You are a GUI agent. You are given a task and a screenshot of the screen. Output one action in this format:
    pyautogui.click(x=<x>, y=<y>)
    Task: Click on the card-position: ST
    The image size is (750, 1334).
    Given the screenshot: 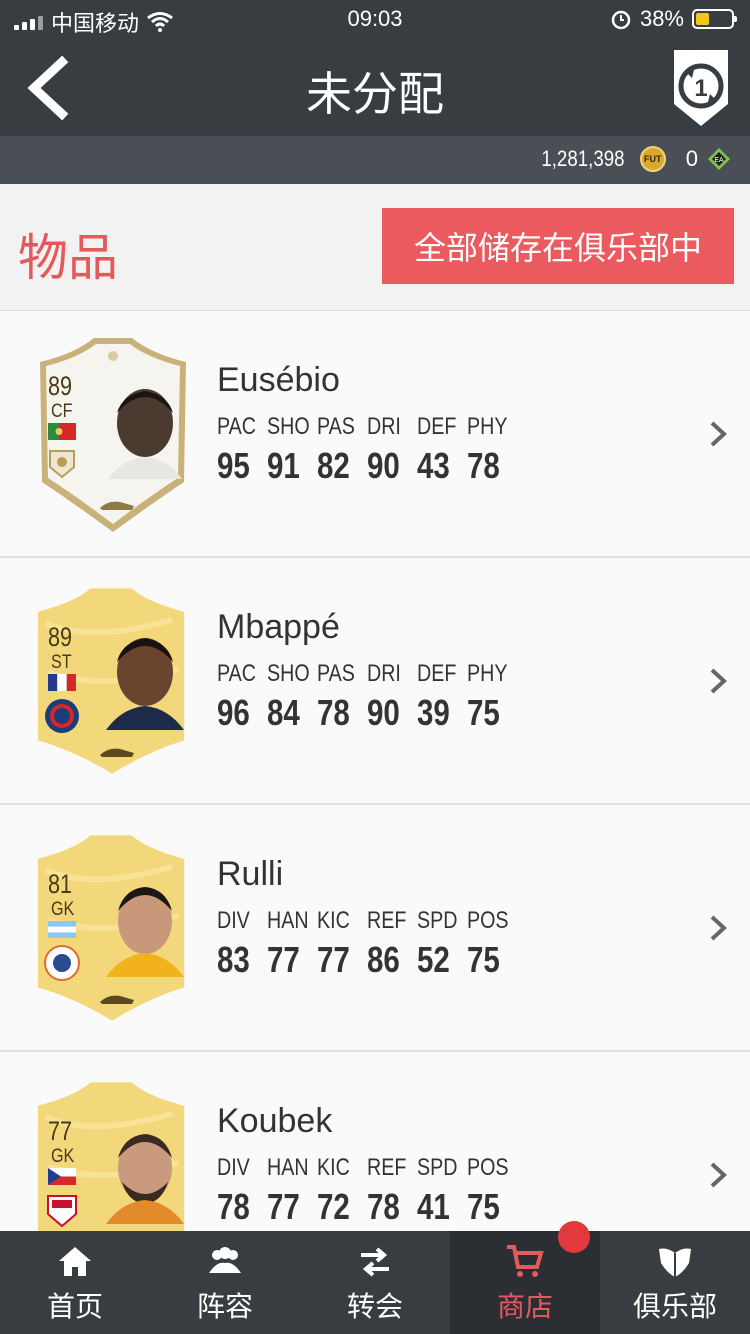 What is the action you would take?
    pyautogui.click(x=61, y=662)
    